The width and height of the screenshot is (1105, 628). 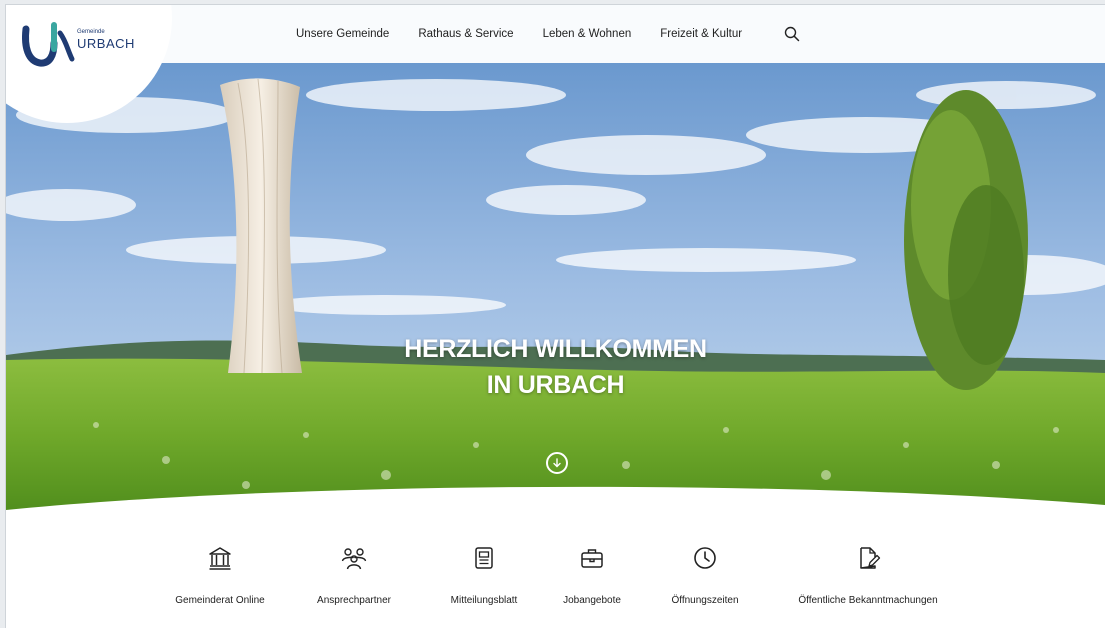 I want to click on scroll-down-button, so click(x=557, y=463).